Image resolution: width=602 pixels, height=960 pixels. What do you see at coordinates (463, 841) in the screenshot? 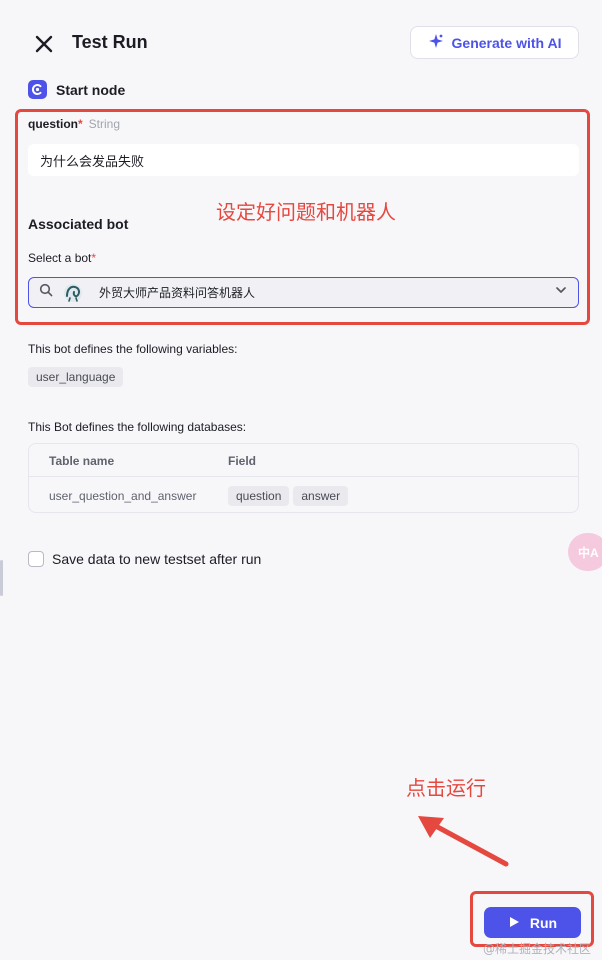
I see `annotation-arrow-icon` at bounding box center [463, 841].